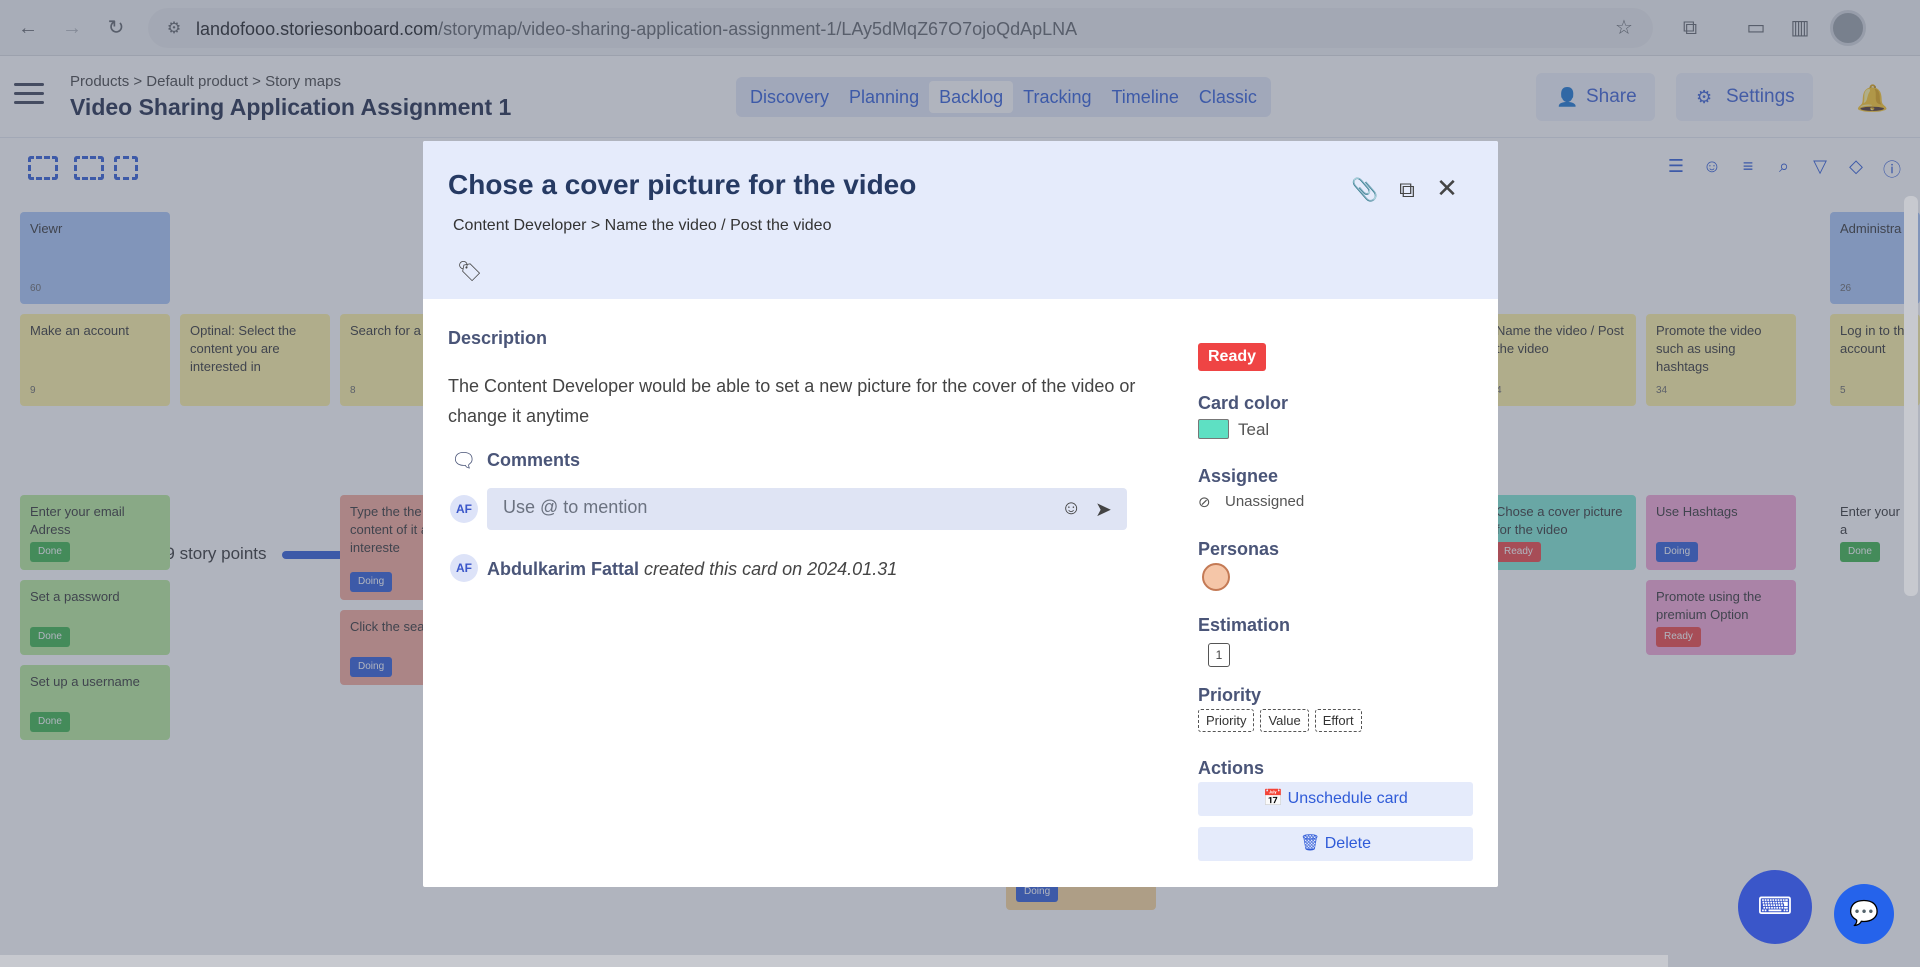 This screenshot has width=1920, height=967. Describe the element at coordinates (519, 225) in the screenshot. I see `path-activity: Content Developer` at that location.